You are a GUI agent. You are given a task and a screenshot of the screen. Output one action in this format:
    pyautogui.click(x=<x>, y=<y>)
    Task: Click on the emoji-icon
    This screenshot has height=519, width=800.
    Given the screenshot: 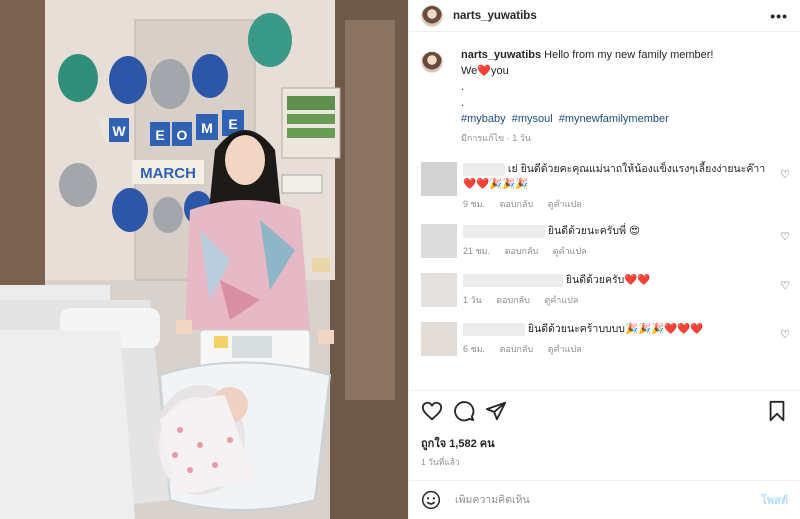 What is the action you would take?
    pyautogui.click(x=431, y=500)
    